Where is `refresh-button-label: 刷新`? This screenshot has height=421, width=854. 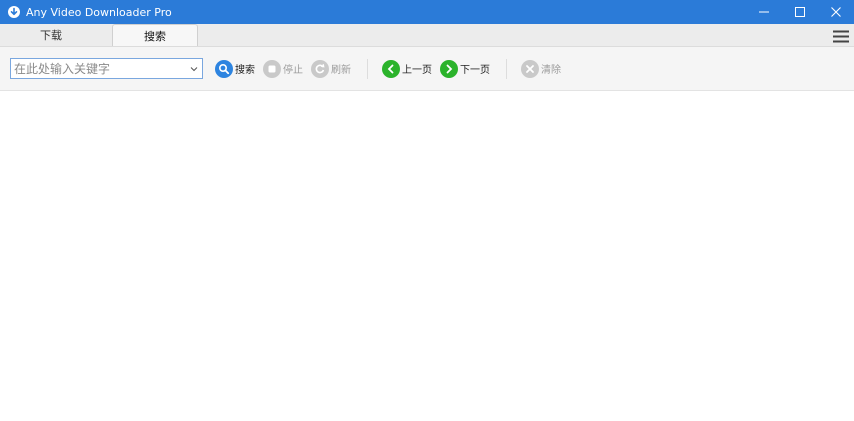 refresh-button-label: 刷新 is located at coordinates (341, 70).